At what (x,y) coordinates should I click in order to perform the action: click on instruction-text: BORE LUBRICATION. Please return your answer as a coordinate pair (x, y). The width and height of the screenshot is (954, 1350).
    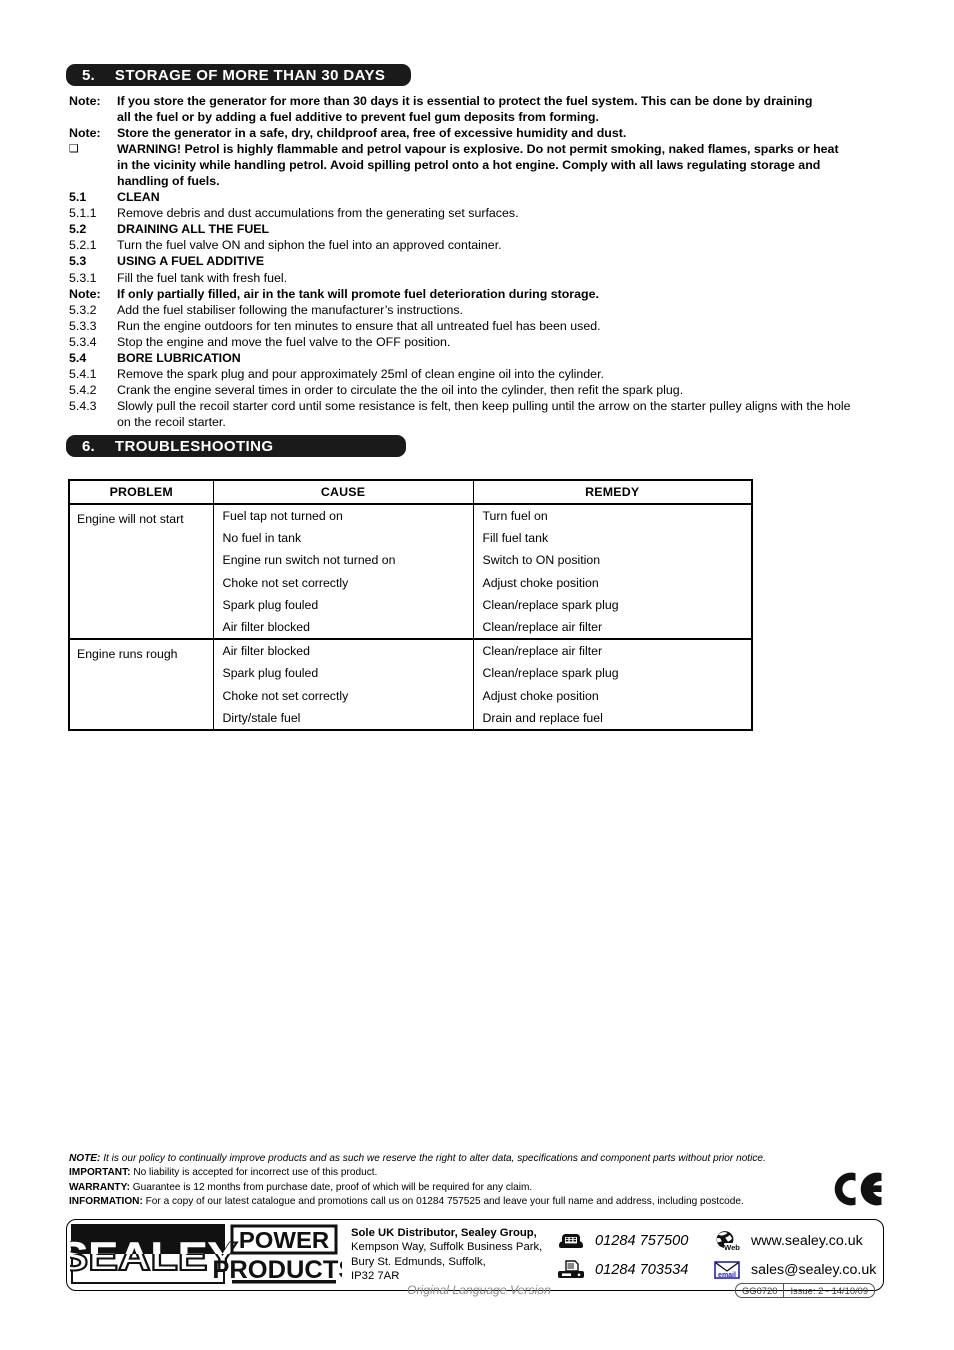
    Looking at the image, I should click on (179, 357).